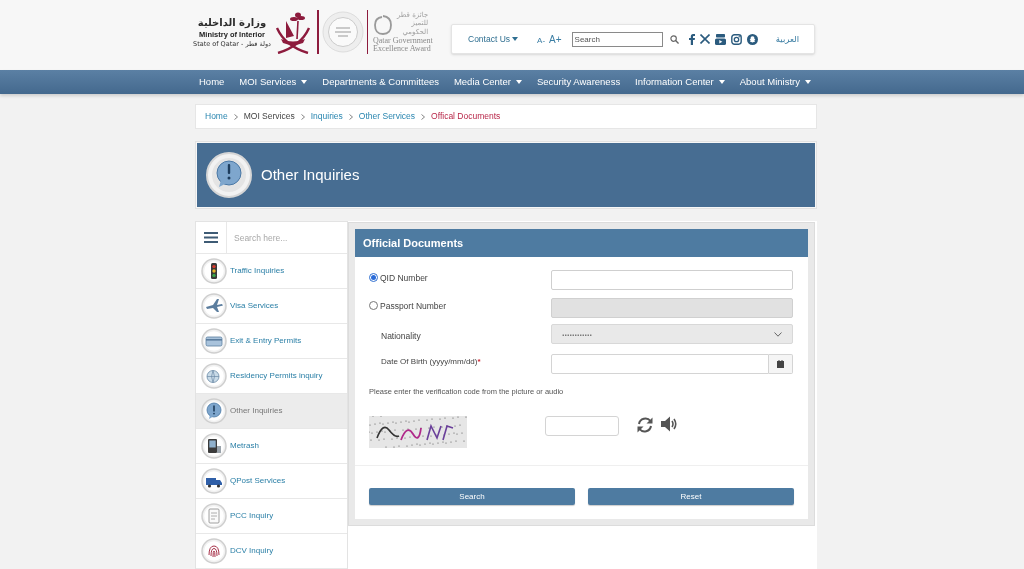  What do you see at coordinates (214, 446) in the screenshot?
I see `monitor-icon` at bounding box center [214, 446].